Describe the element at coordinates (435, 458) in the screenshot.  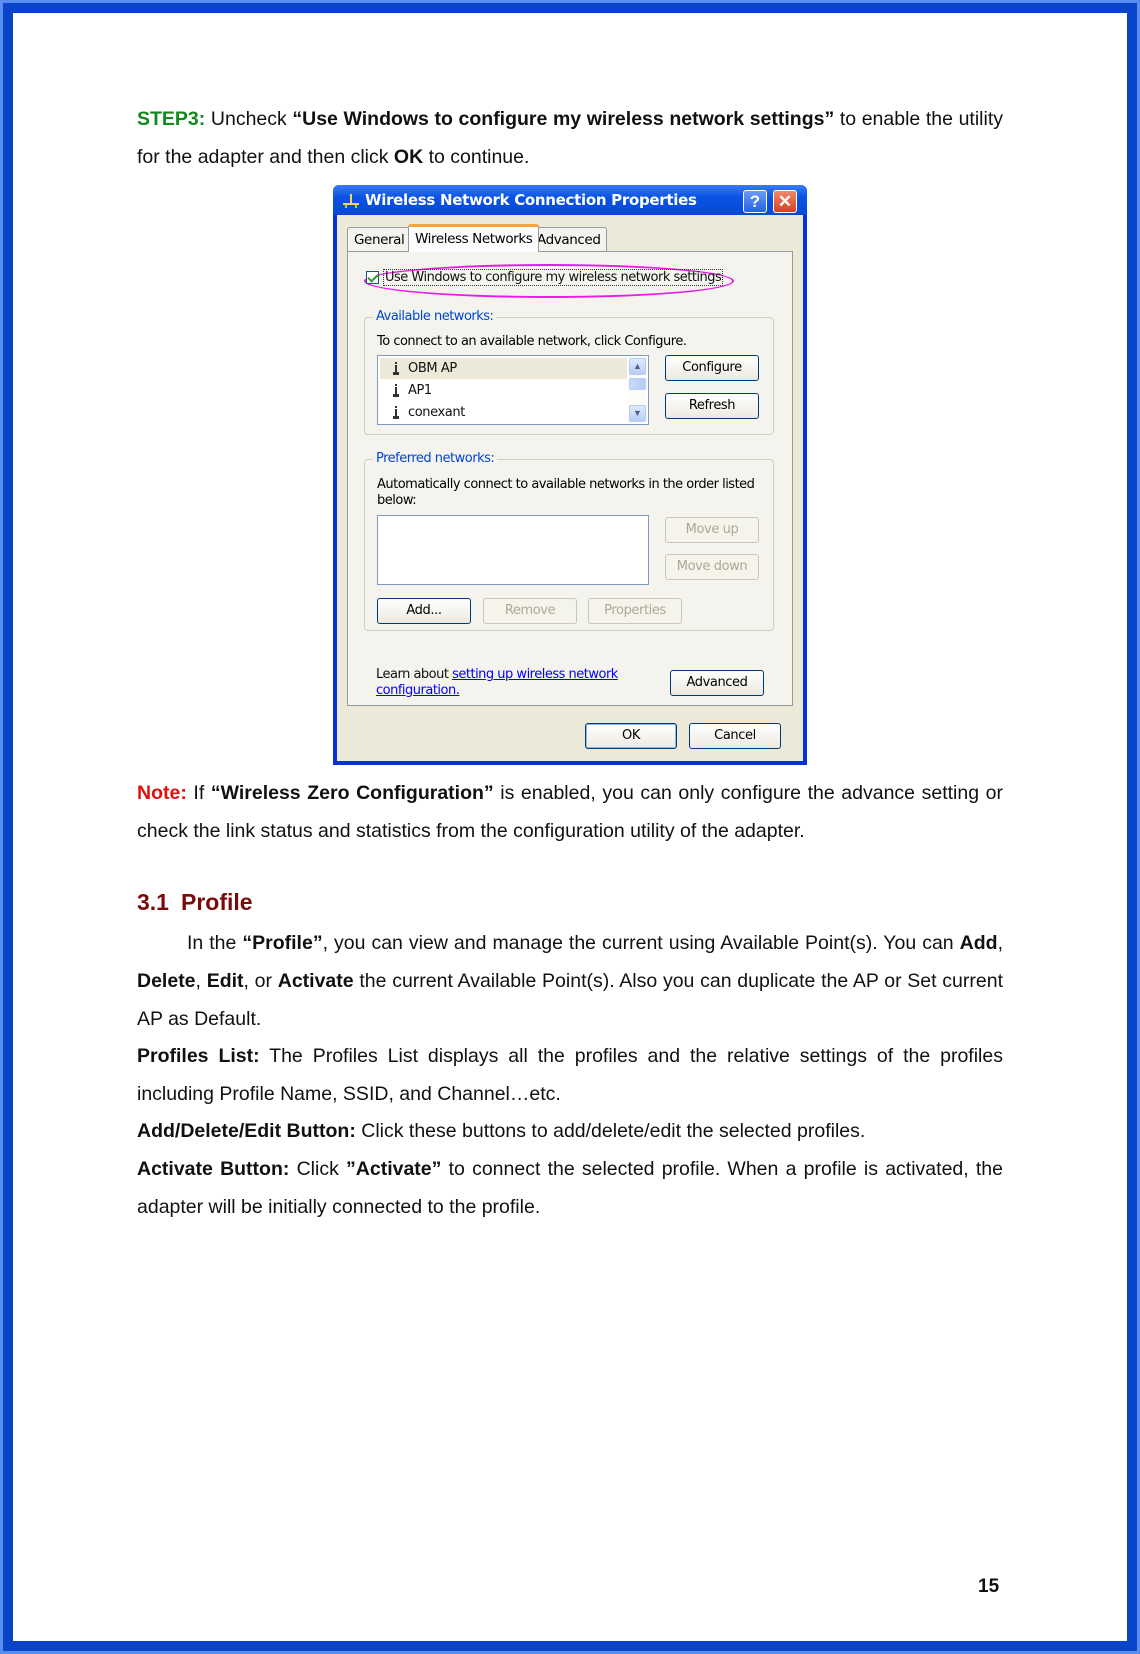
I see `preferred-networks-legend: Preferred networks:` at that location.